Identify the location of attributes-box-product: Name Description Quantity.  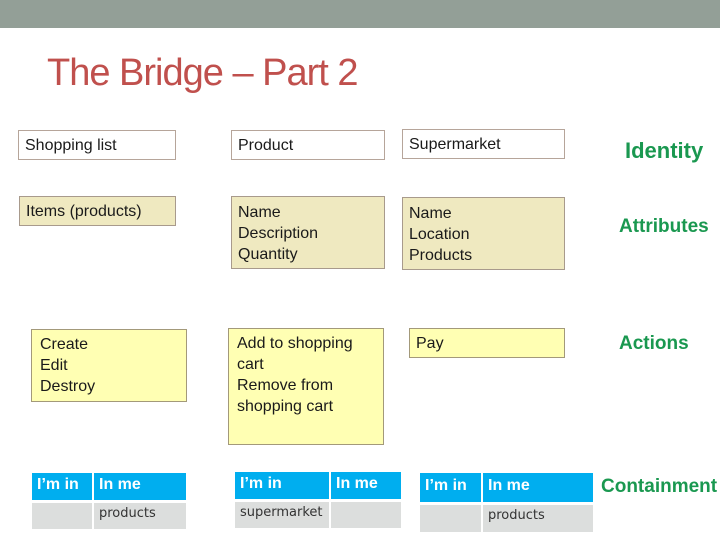
(308, 232).